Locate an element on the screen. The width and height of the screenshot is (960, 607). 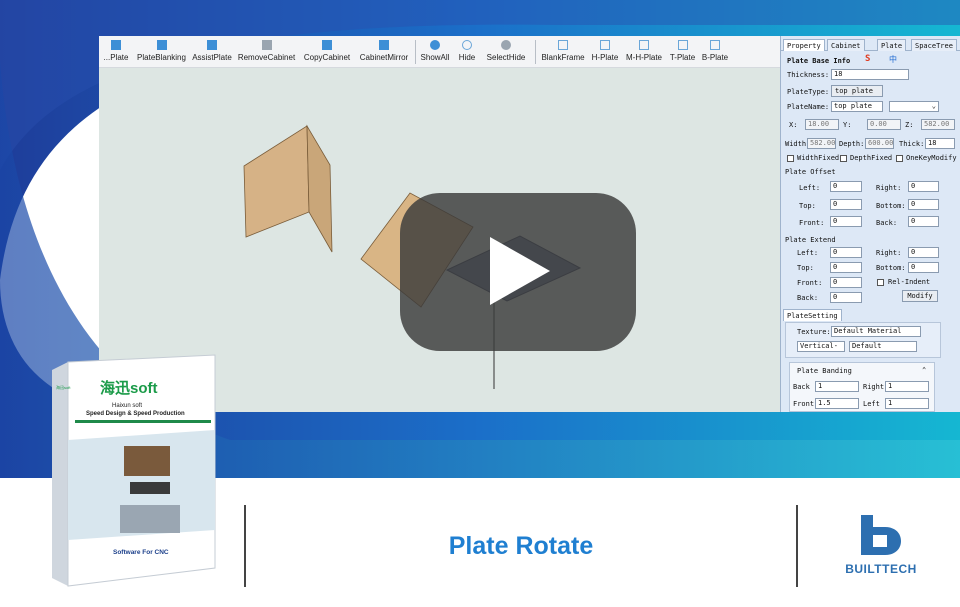
toolbar-m-h-plate-button: M-H-Plate is located at coordinates (644, 53).